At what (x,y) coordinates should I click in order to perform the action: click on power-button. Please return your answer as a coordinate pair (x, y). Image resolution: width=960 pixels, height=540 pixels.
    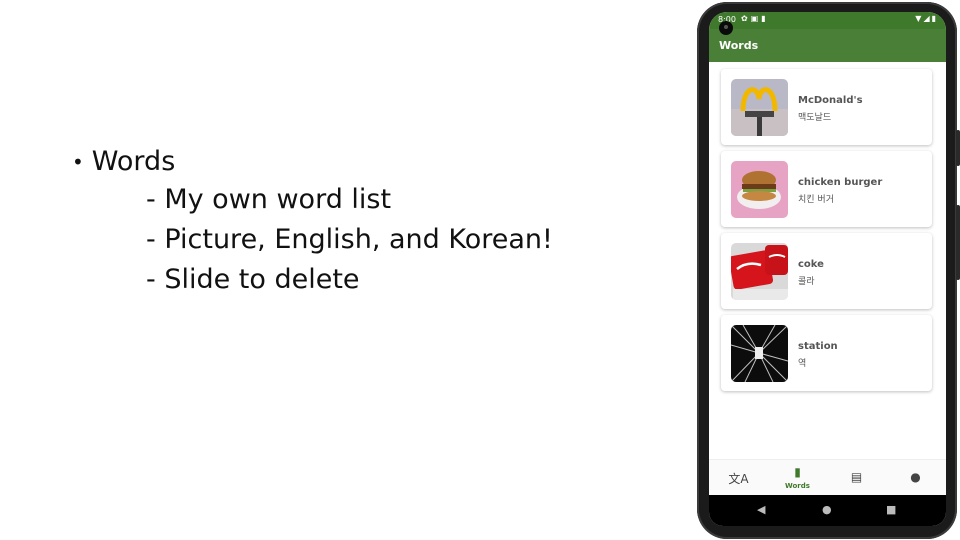
    Looking at the image, I should click on (958, 148).